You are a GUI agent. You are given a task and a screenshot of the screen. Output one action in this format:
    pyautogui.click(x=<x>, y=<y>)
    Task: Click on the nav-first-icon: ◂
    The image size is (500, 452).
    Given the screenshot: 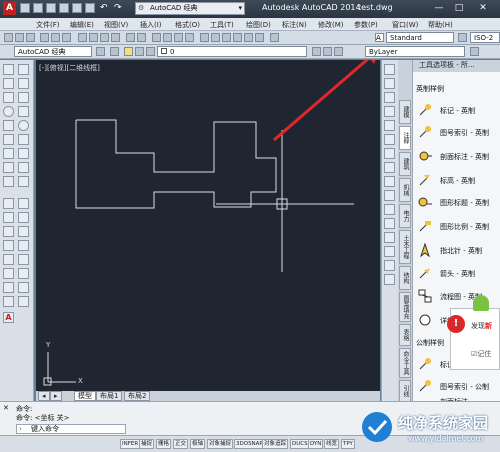 What is the action you would take?
    pyautogui.click(x=44, y=396)
    